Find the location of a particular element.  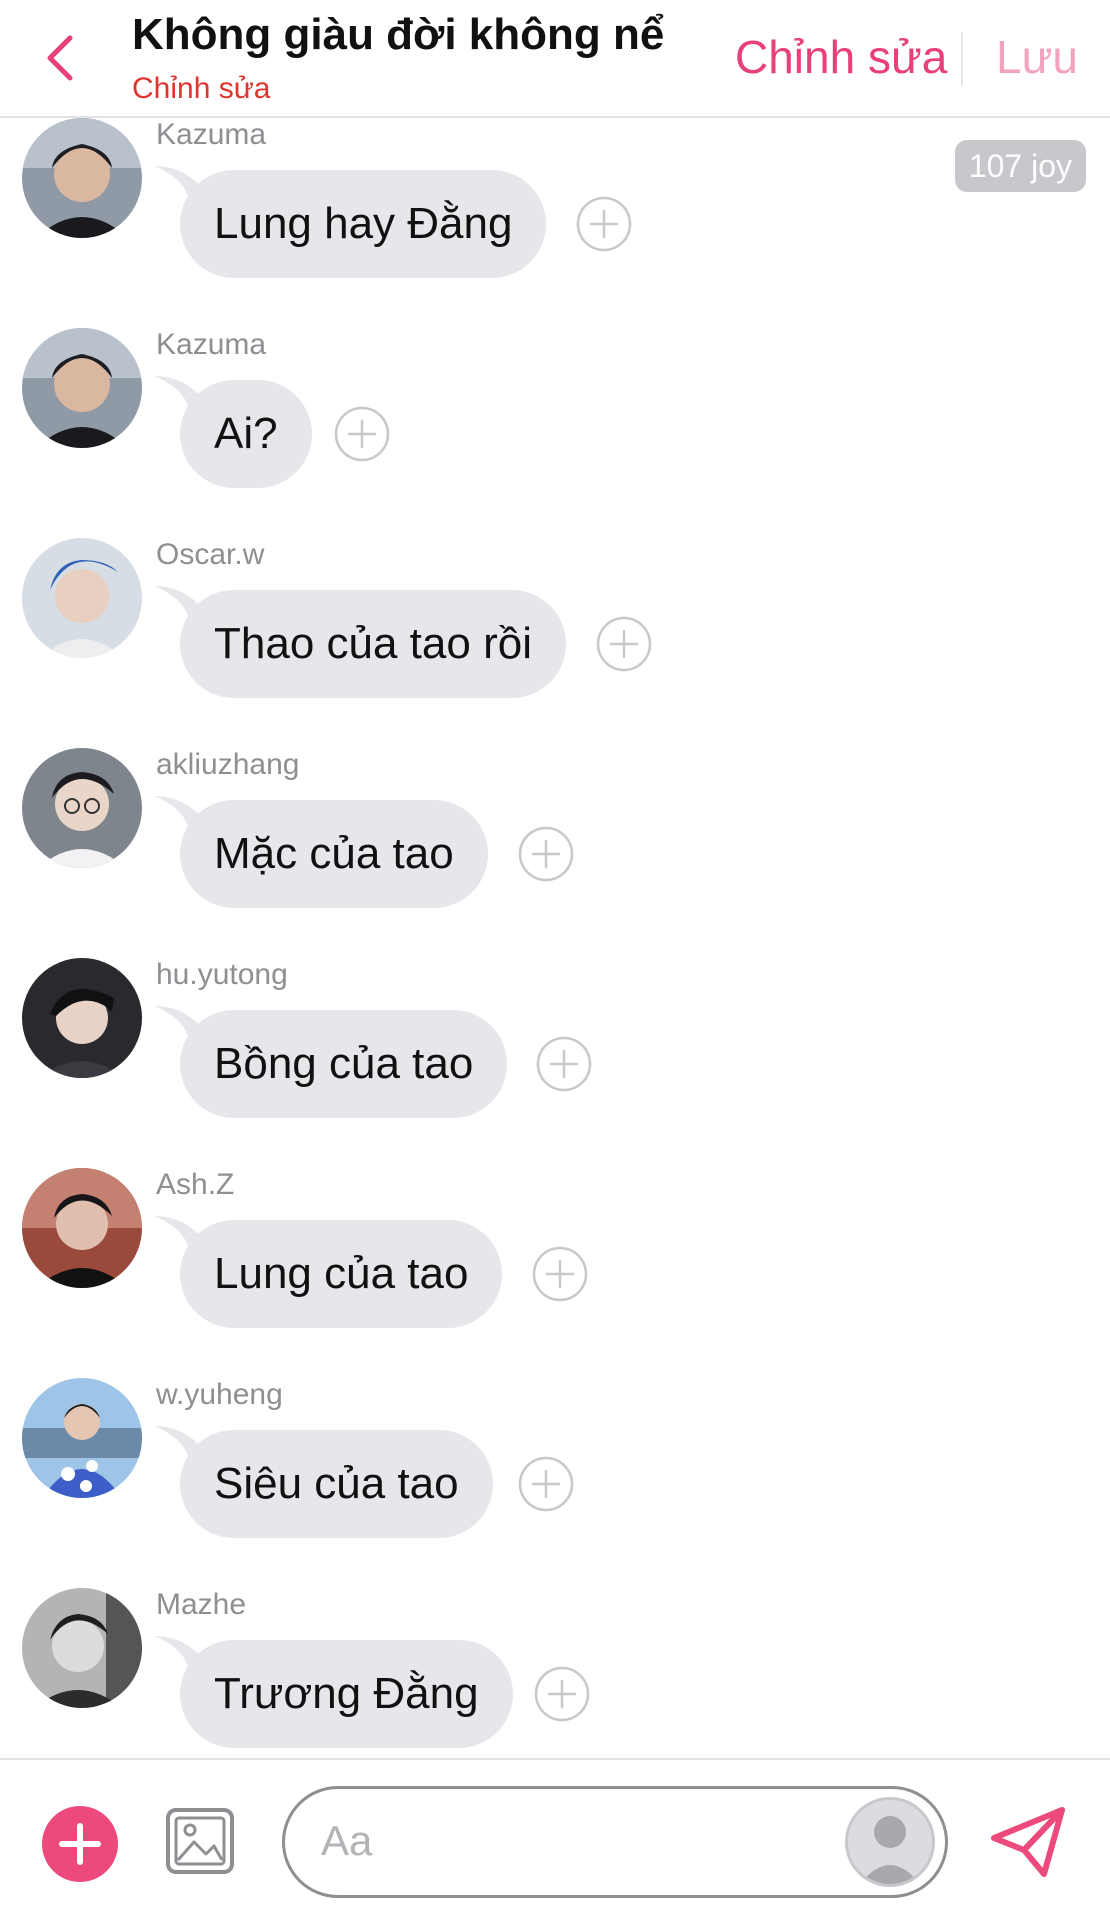

joy-badge: 107 joy is located at coordinates (1020, 166).